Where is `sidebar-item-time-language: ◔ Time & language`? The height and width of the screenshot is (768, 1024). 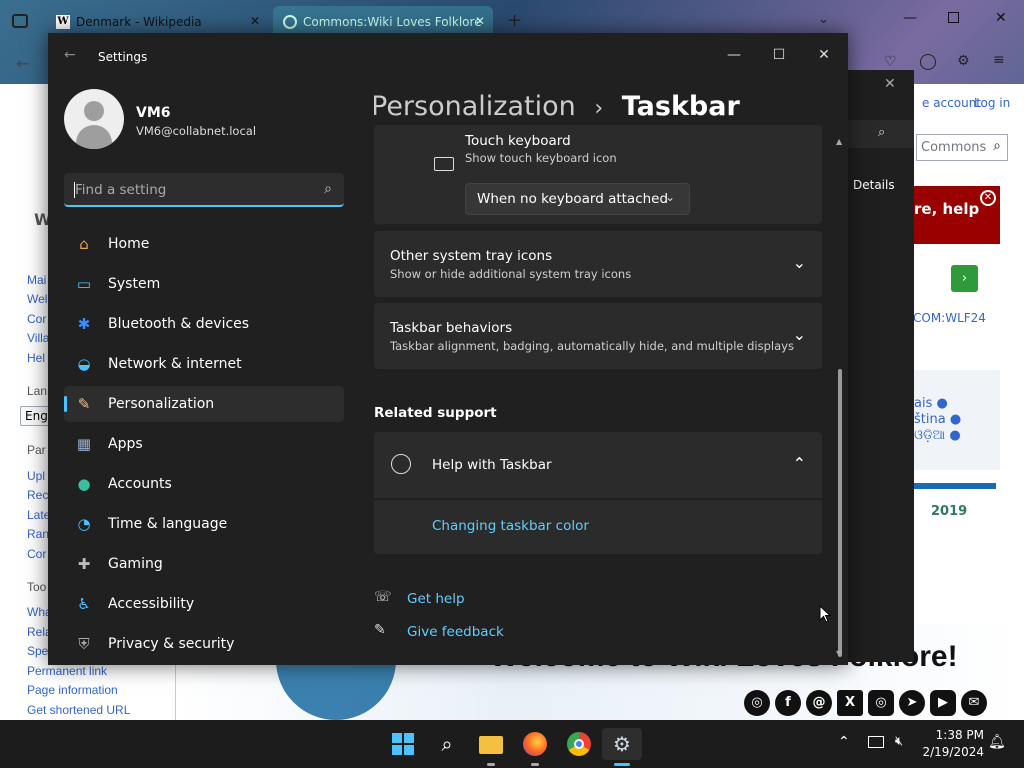 sidebar-item-time-language: ◔ Time & language is located at coordinates (204, 524).